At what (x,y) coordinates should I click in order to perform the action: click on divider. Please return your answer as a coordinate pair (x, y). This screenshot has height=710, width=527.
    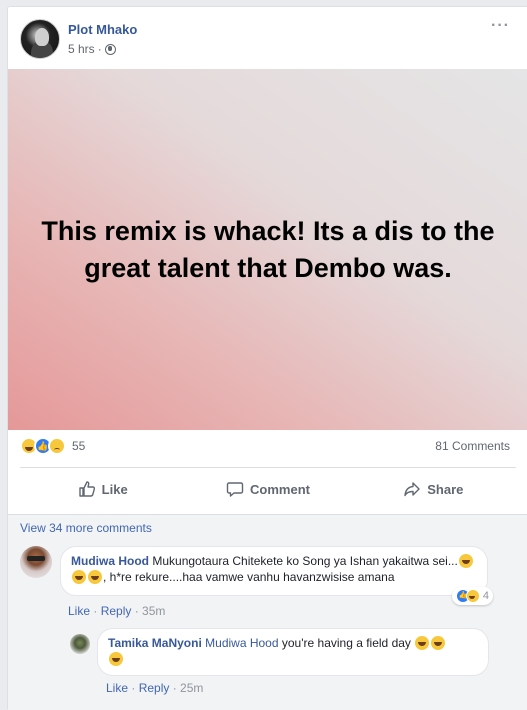
    Looking at the image, I should click on (268, 467).